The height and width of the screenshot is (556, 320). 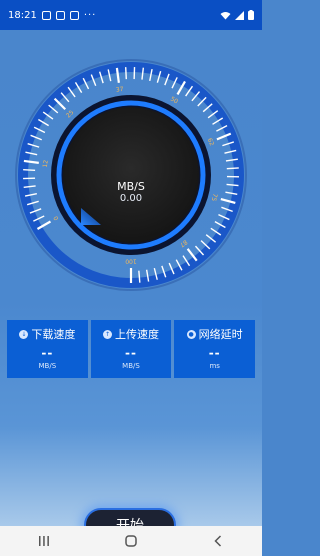 What do you see at coordinates (131, 198) in the screenshot?
I see `gauge-value: 0.00` at bounding box center [131, 198].